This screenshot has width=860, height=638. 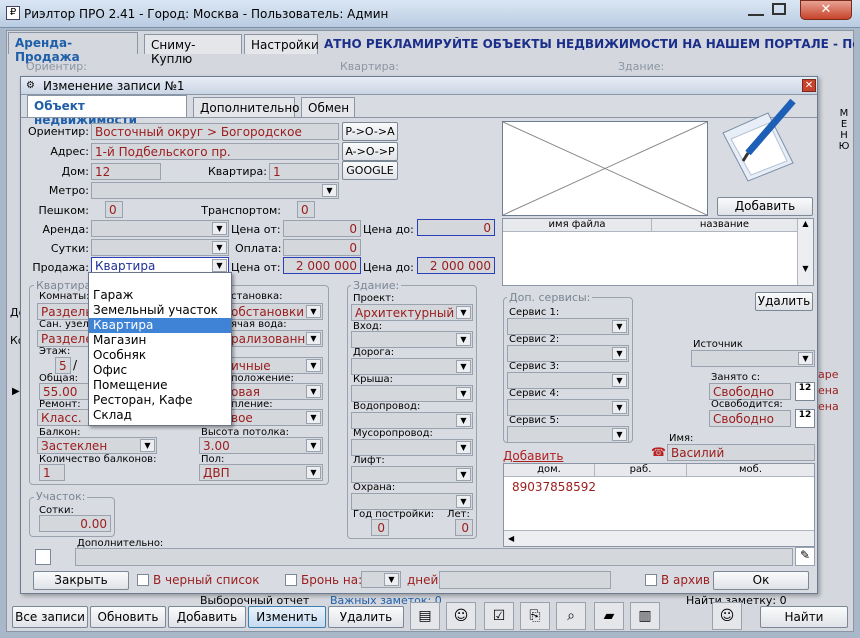 I want to click on arenda-select: ▼, so click(x=160, y=228).